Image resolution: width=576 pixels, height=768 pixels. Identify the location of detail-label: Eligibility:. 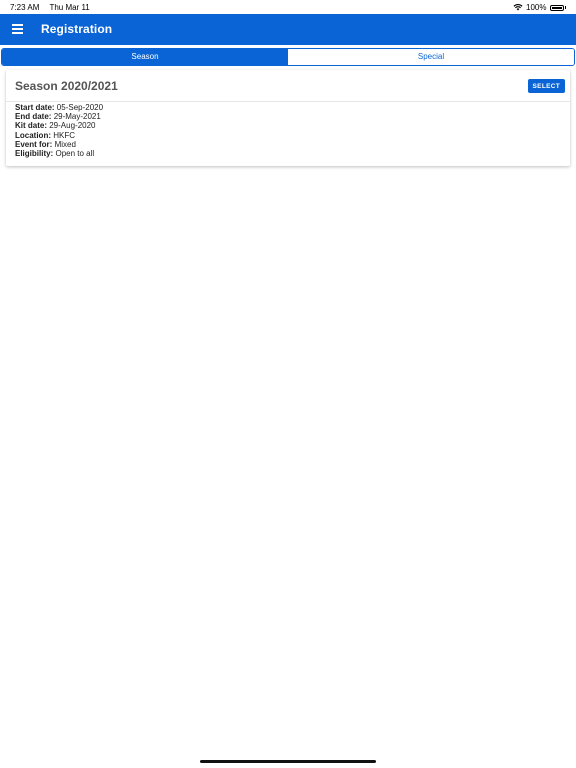
(34, 154).